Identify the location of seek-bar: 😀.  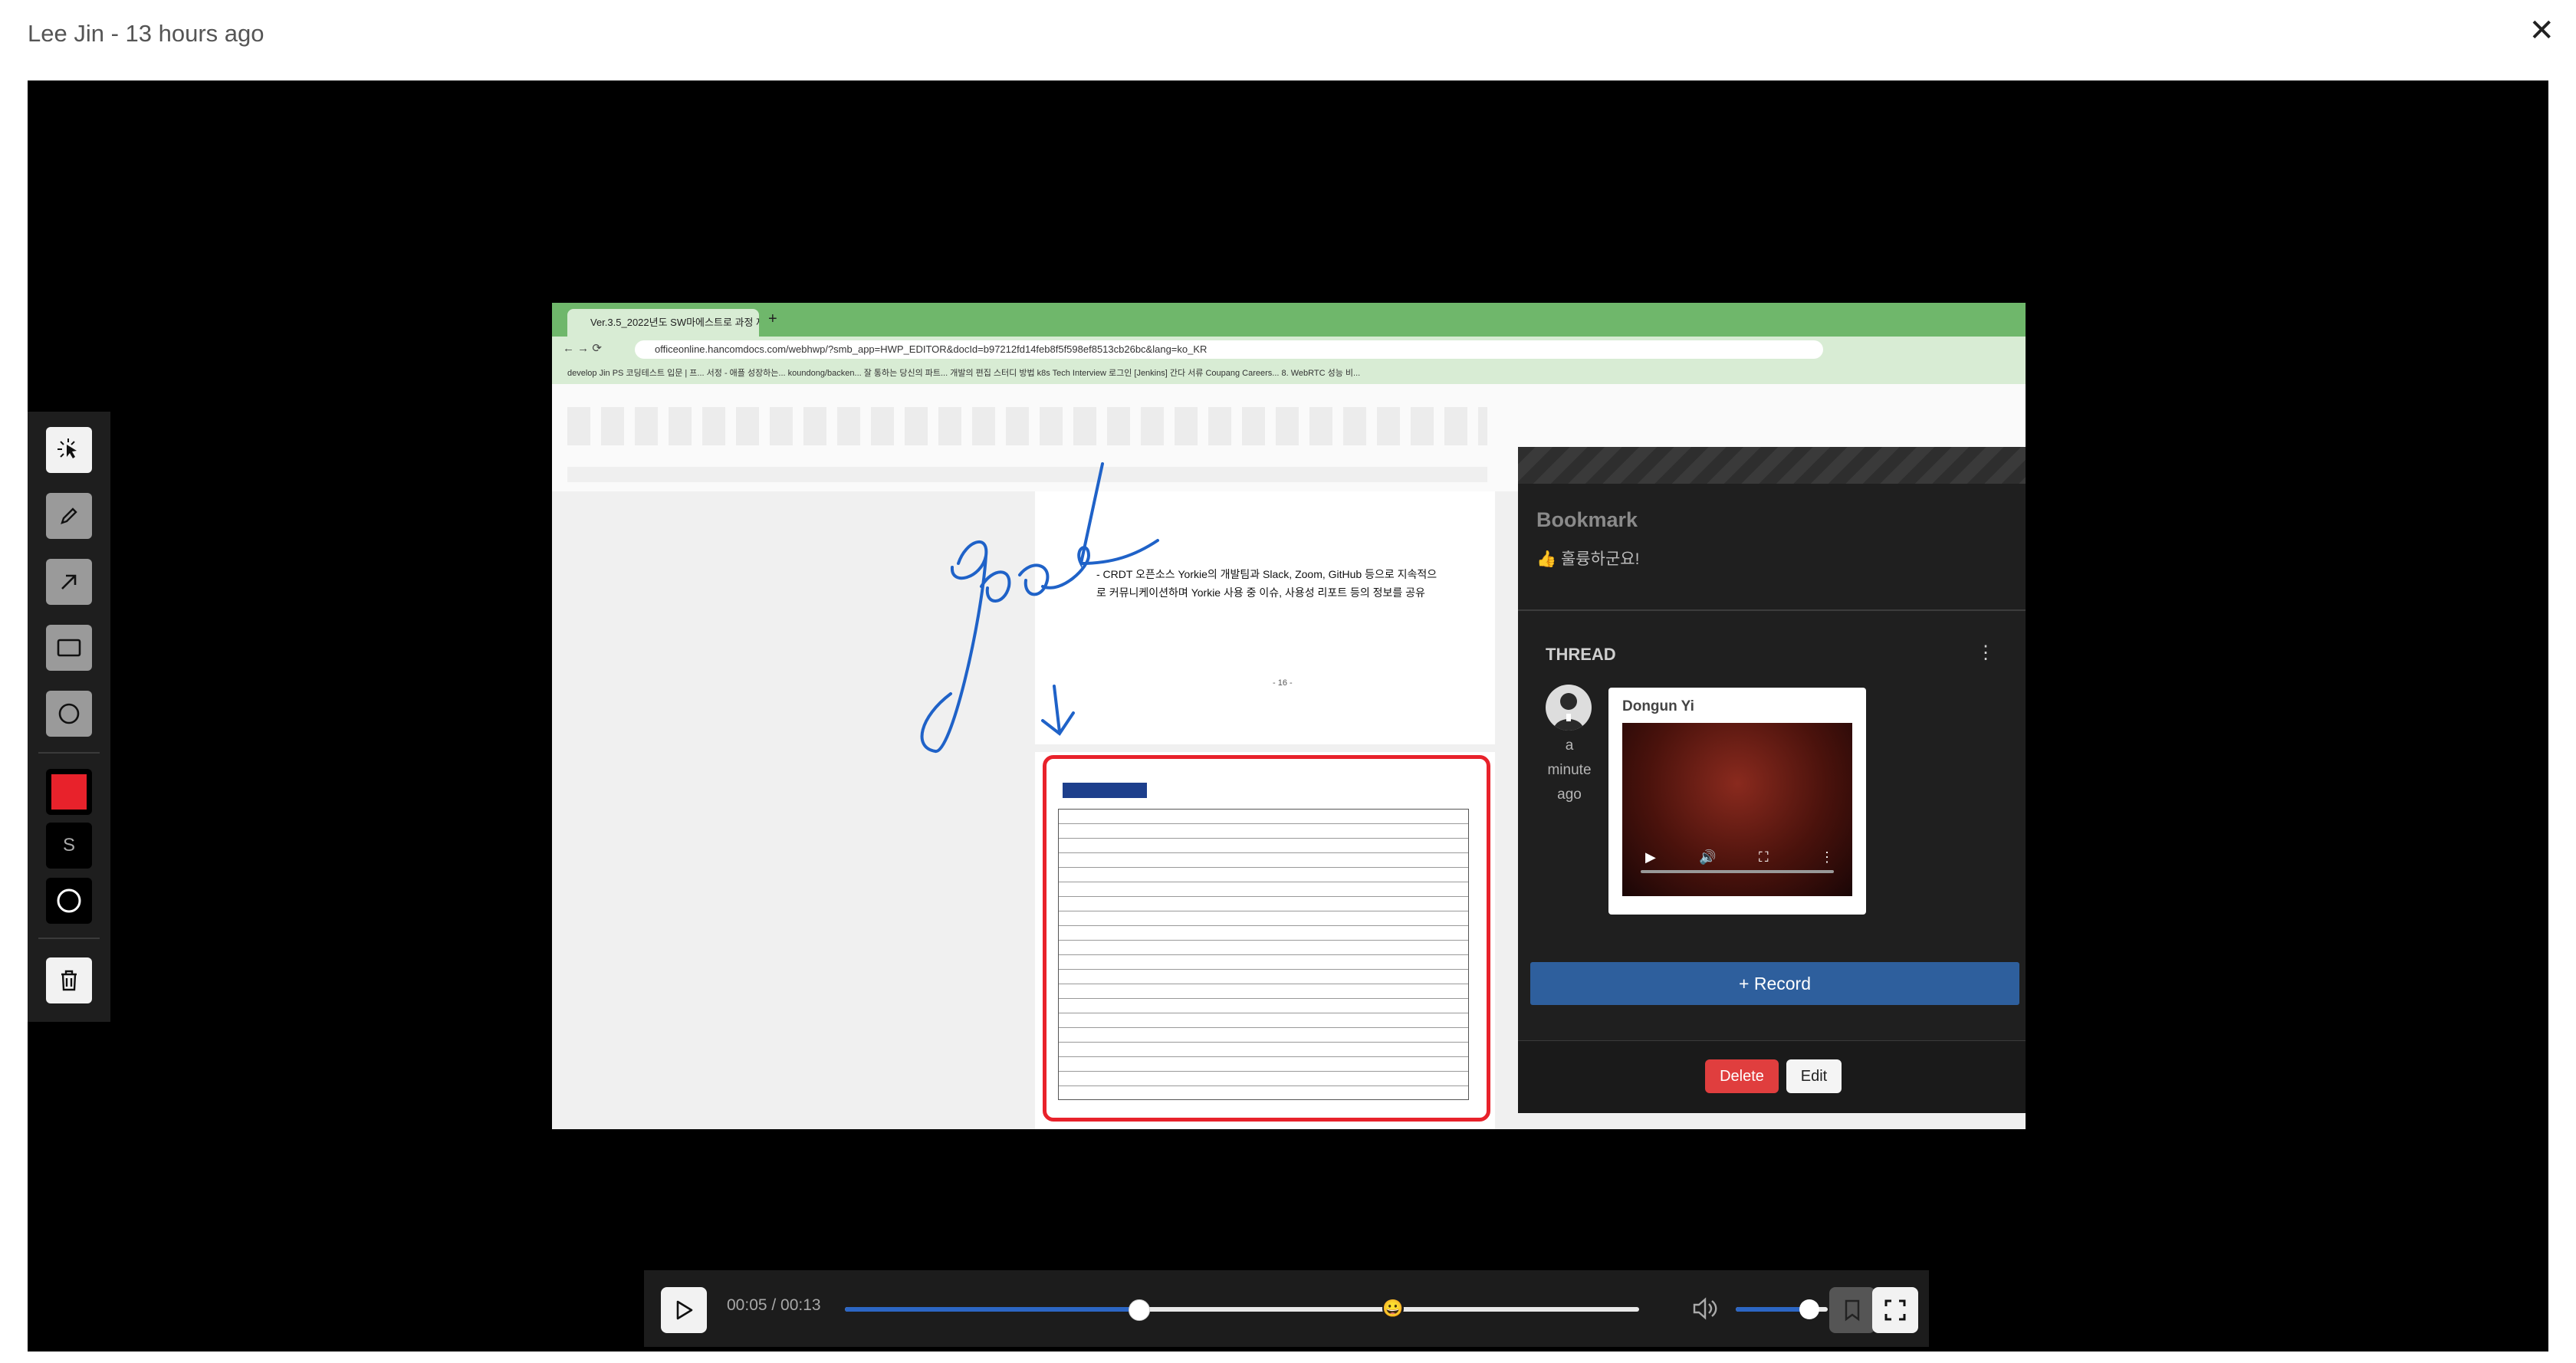
(1242, 1310).